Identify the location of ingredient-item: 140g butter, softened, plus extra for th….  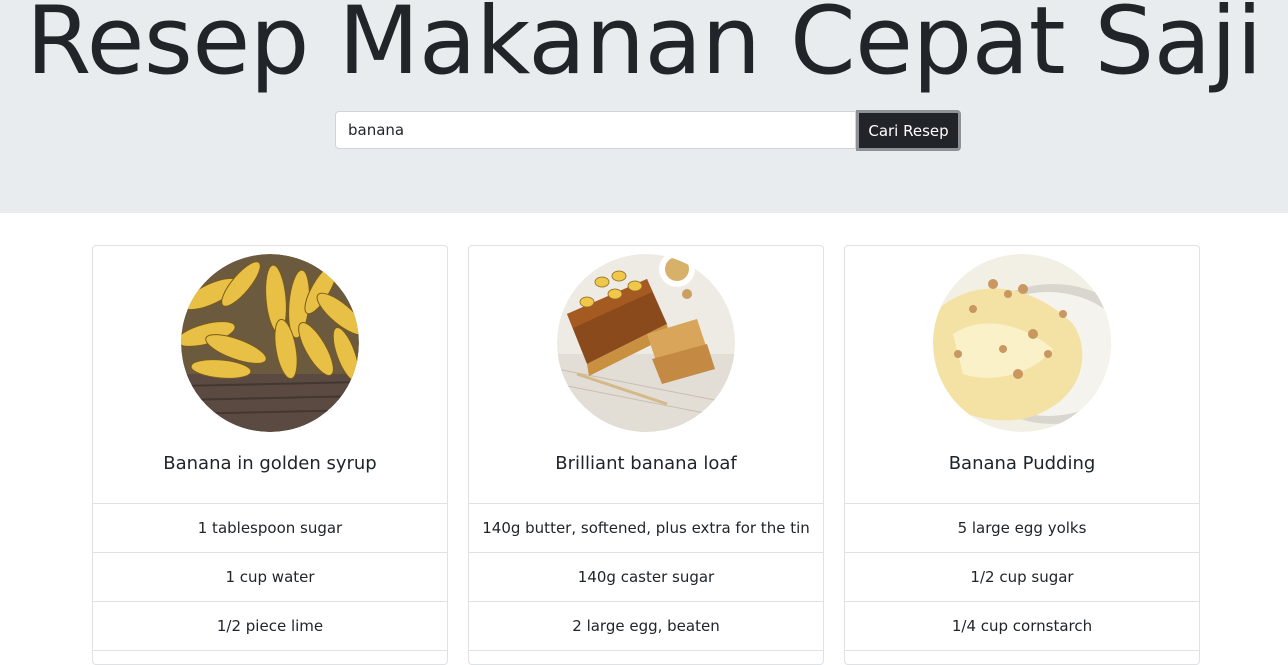
(646, 528).